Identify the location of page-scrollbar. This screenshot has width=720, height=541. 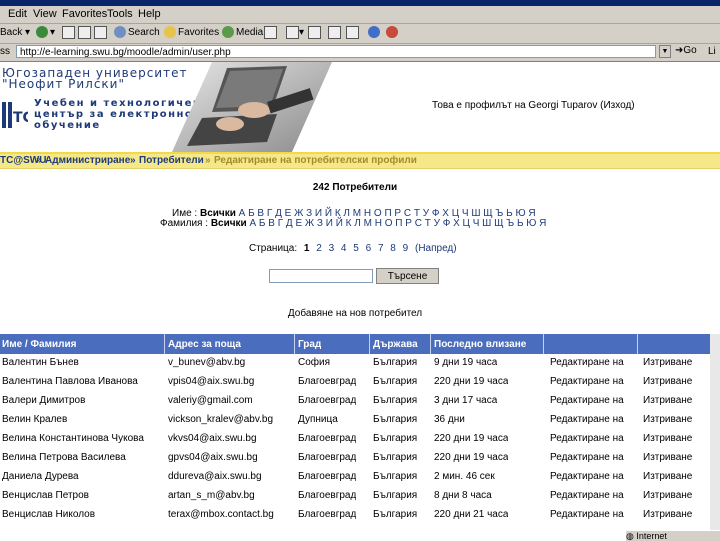
(715, 437).